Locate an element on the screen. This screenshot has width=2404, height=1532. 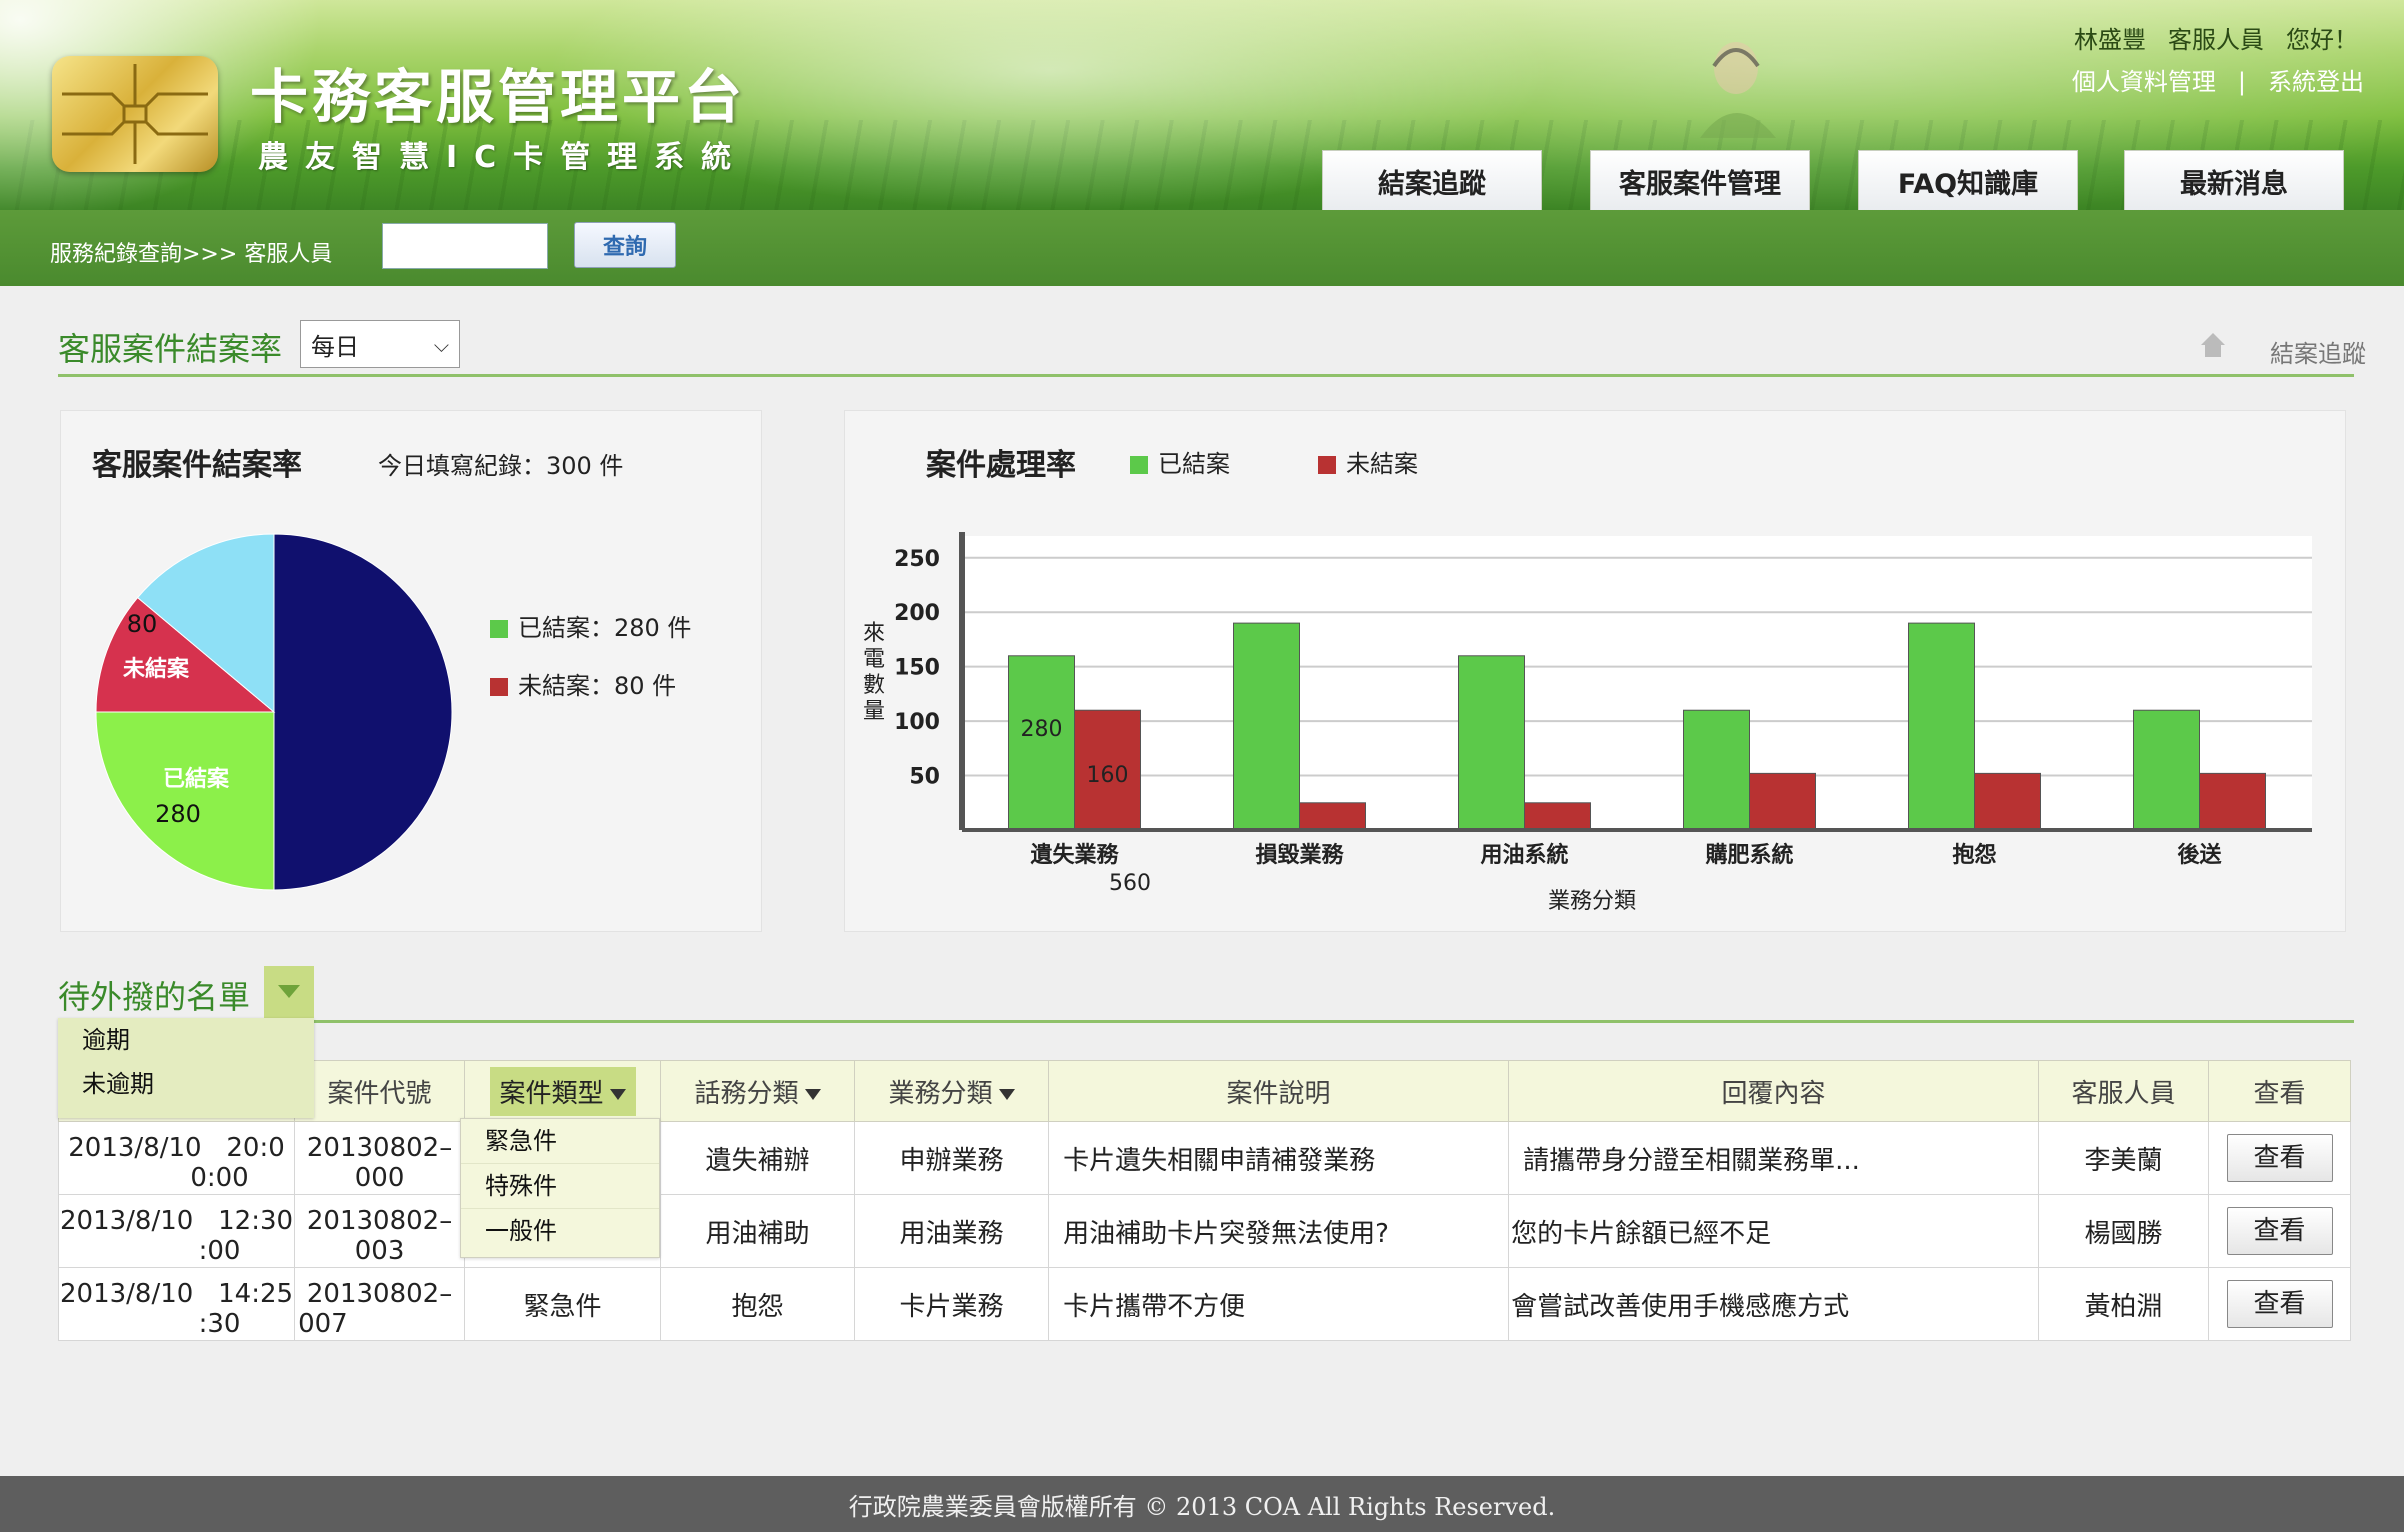
tab-faq: FAQ知識庫 is located at coordinates (1968, 180).